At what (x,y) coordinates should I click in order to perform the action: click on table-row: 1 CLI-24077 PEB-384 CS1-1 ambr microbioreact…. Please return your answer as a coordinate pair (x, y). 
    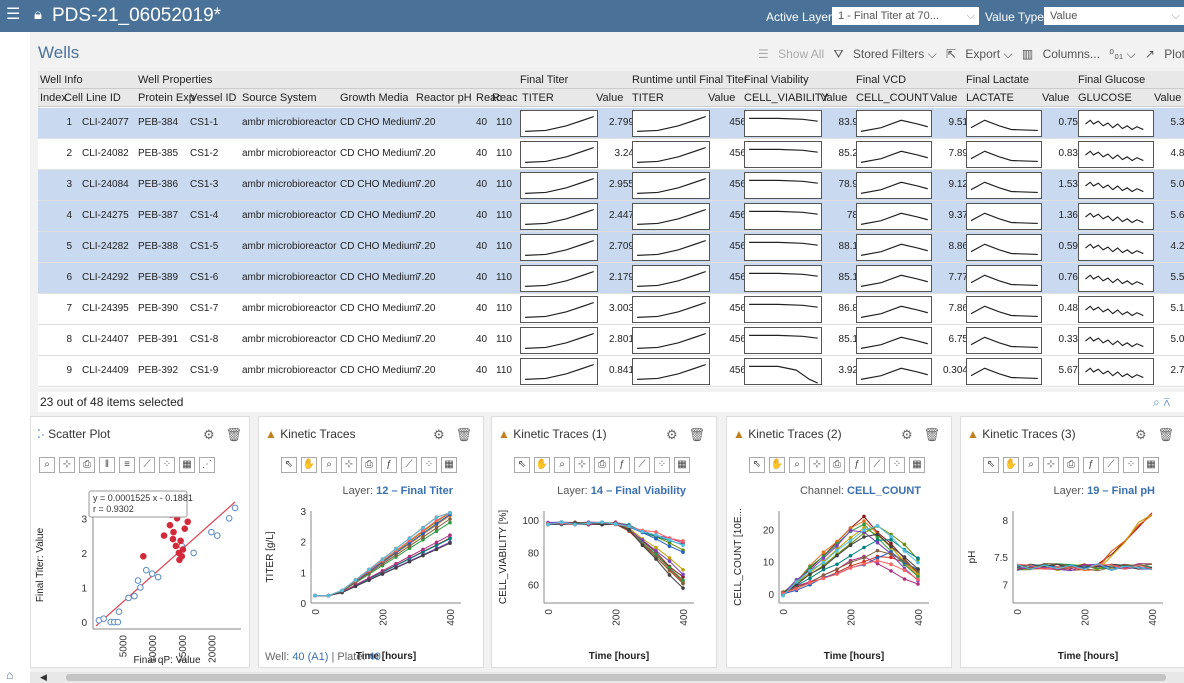
    Looking at the image, I should click on (611, 123).